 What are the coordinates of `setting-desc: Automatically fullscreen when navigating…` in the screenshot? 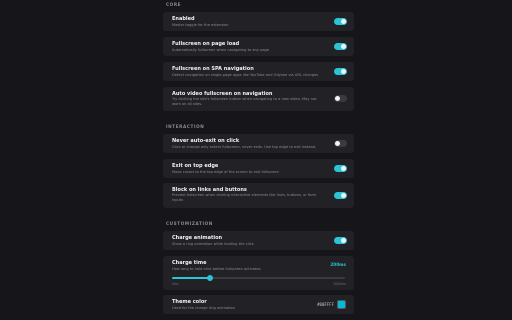 It's located at (221, 50).